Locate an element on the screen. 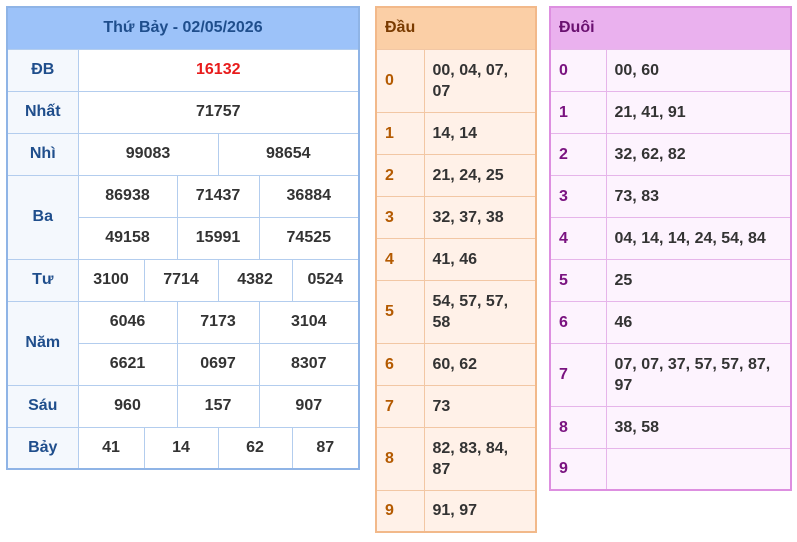  prize-nam-value: 0697 is located at coordinates (218, 364).